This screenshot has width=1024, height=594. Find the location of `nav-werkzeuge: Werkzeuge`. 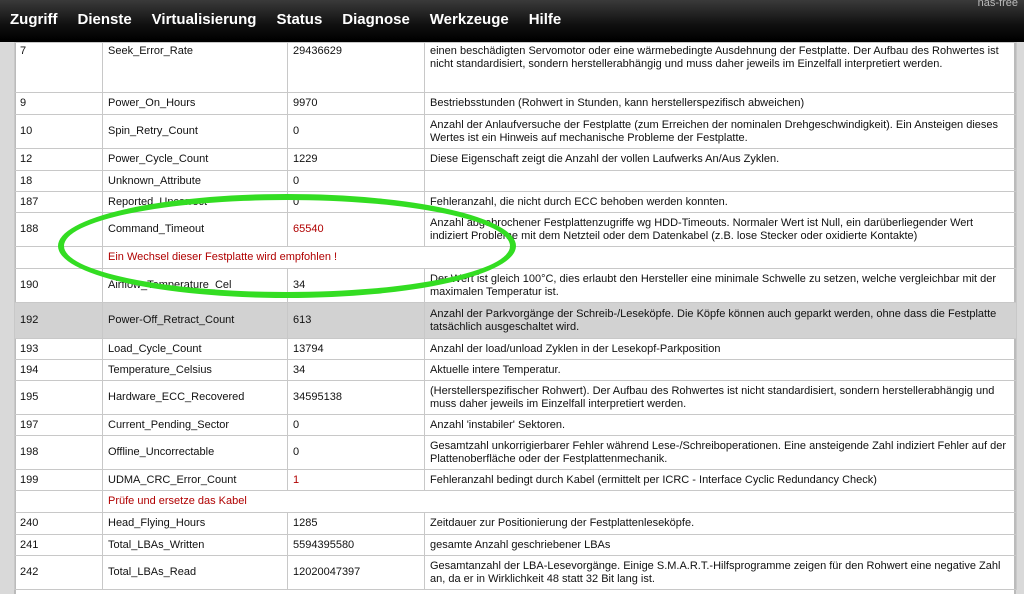

nav-werkzeuge: Werkzeuge is located at coordinates (469, 20).